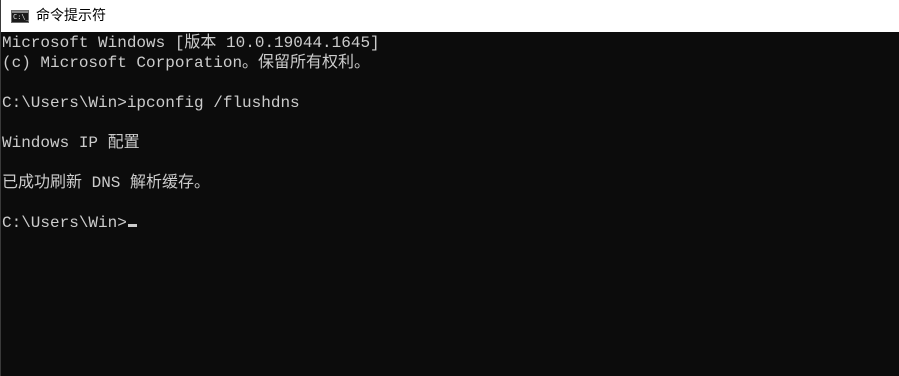 The image size is (899, 376). What do you see at coordinates (132, 225) in the screenshot?
I see `text-cursor` at bounding box center [132, 225].